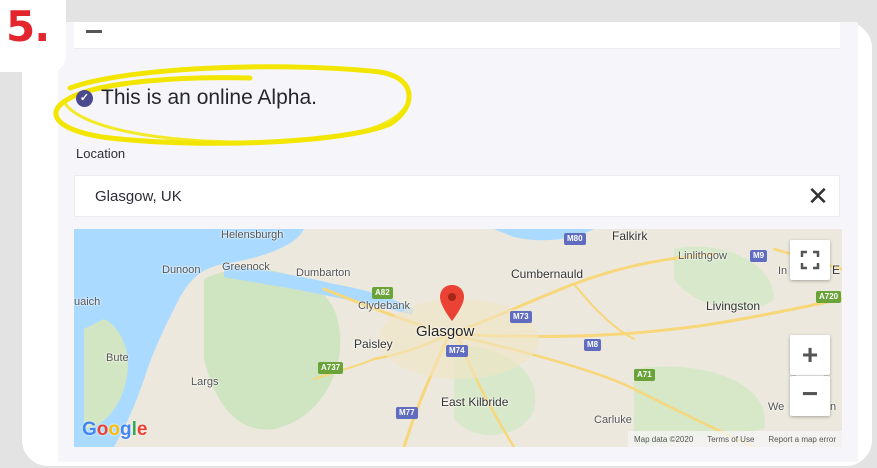 The height and width of the screenshot is (468, 877). Describe the element at coordinates (457, 35) in the screenshot. I see `previous-field` at that location.